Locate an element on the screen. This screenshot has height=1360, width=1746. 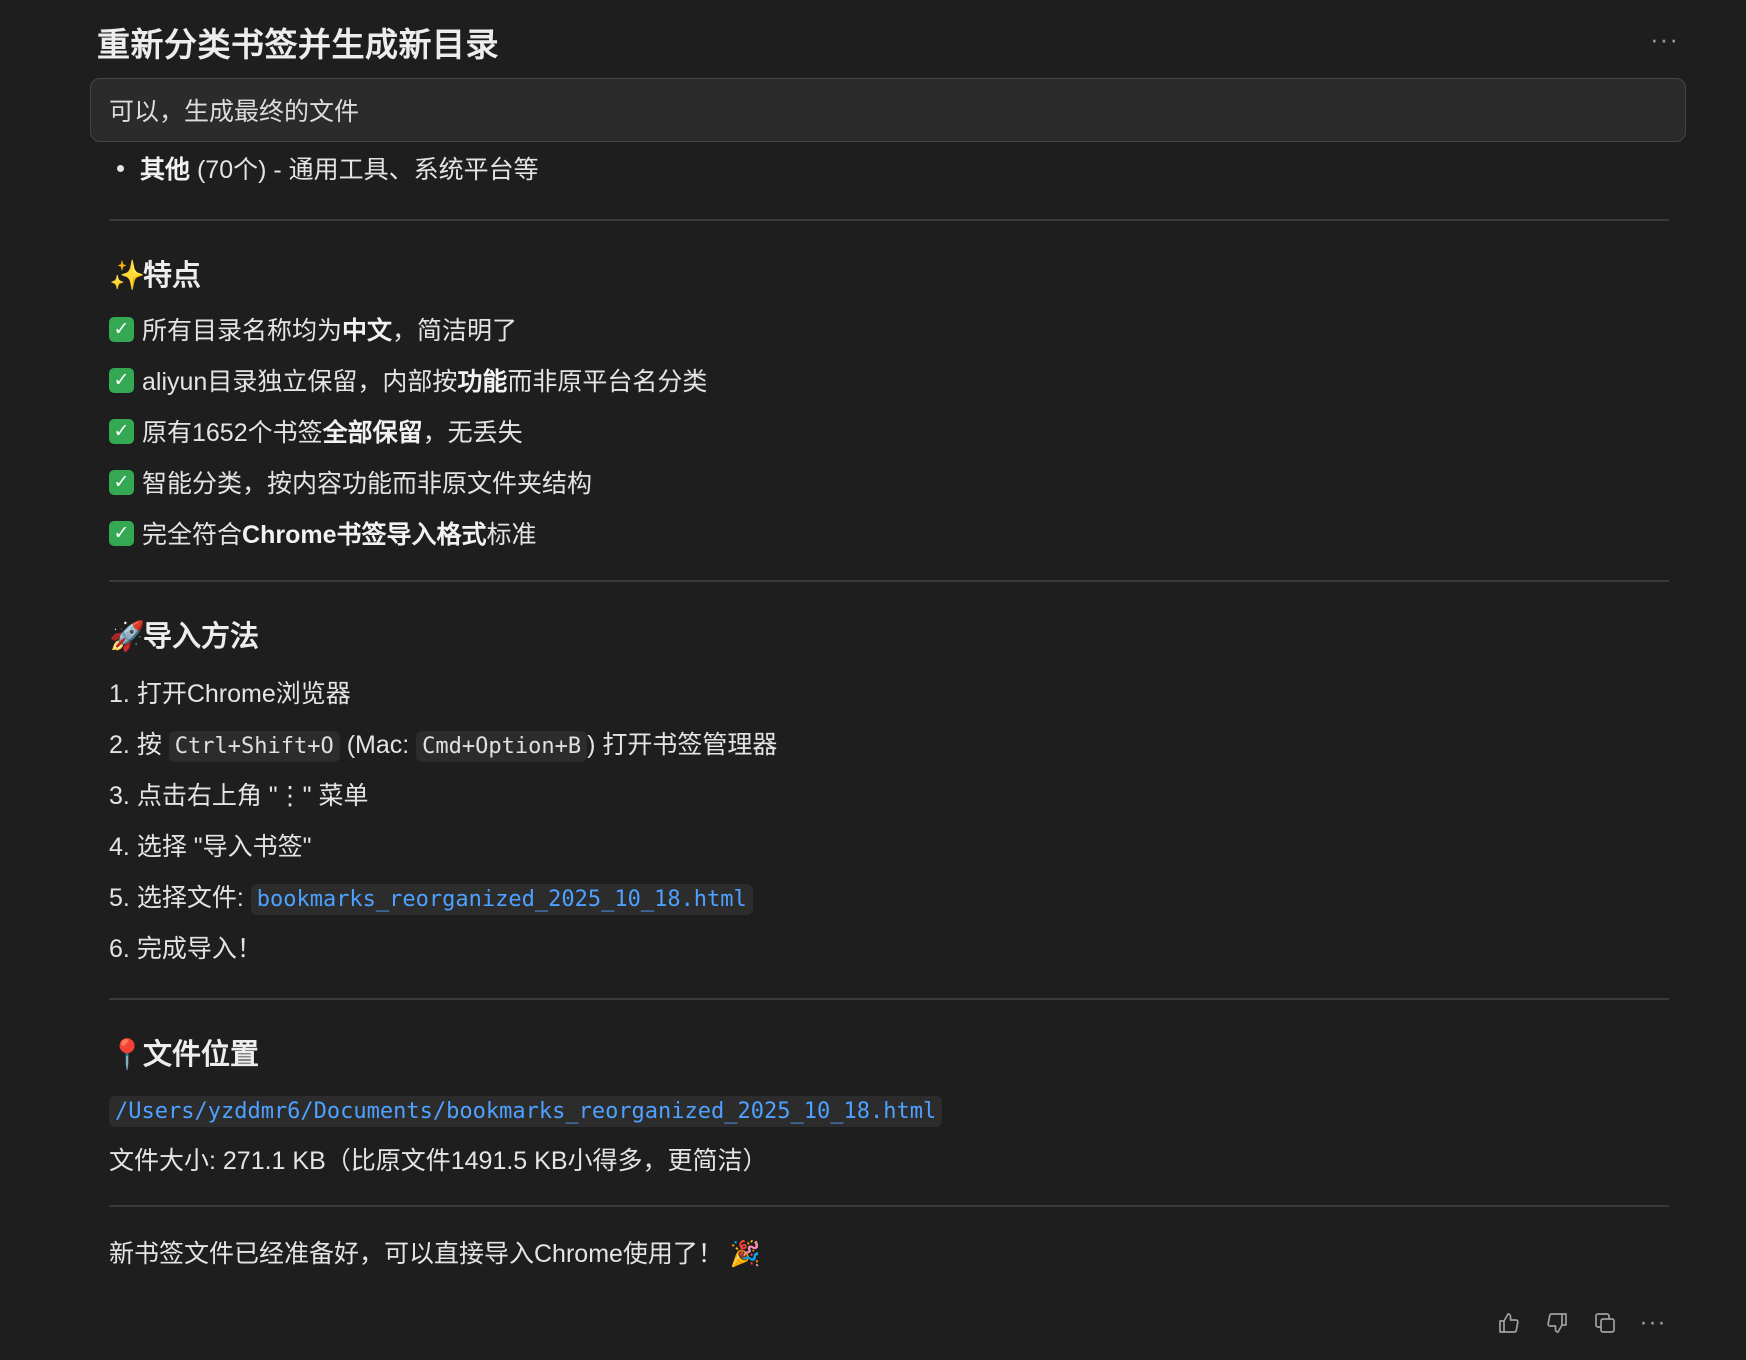
feature-text: 原有1652个书签 is located at coordinates (232, 433).